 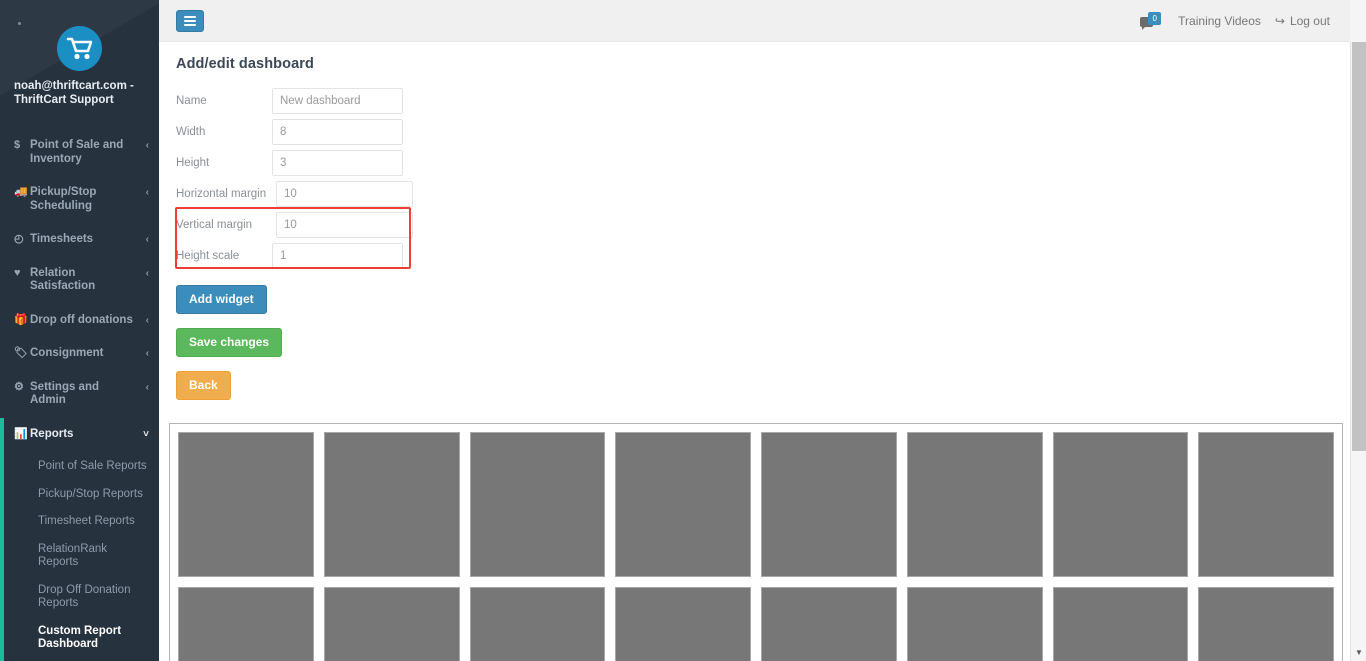 What do you see at coordinates (79, 522) in the screenshot?
I see `sidebar-subitem-timesheet-reports: Timesheet Reports` at bounding box center [79, 522].